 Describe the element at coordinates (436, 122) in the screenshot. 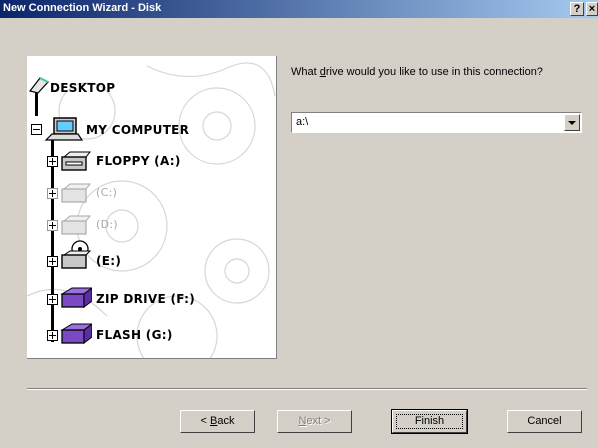

I see `drive-select: a:\` at that location.